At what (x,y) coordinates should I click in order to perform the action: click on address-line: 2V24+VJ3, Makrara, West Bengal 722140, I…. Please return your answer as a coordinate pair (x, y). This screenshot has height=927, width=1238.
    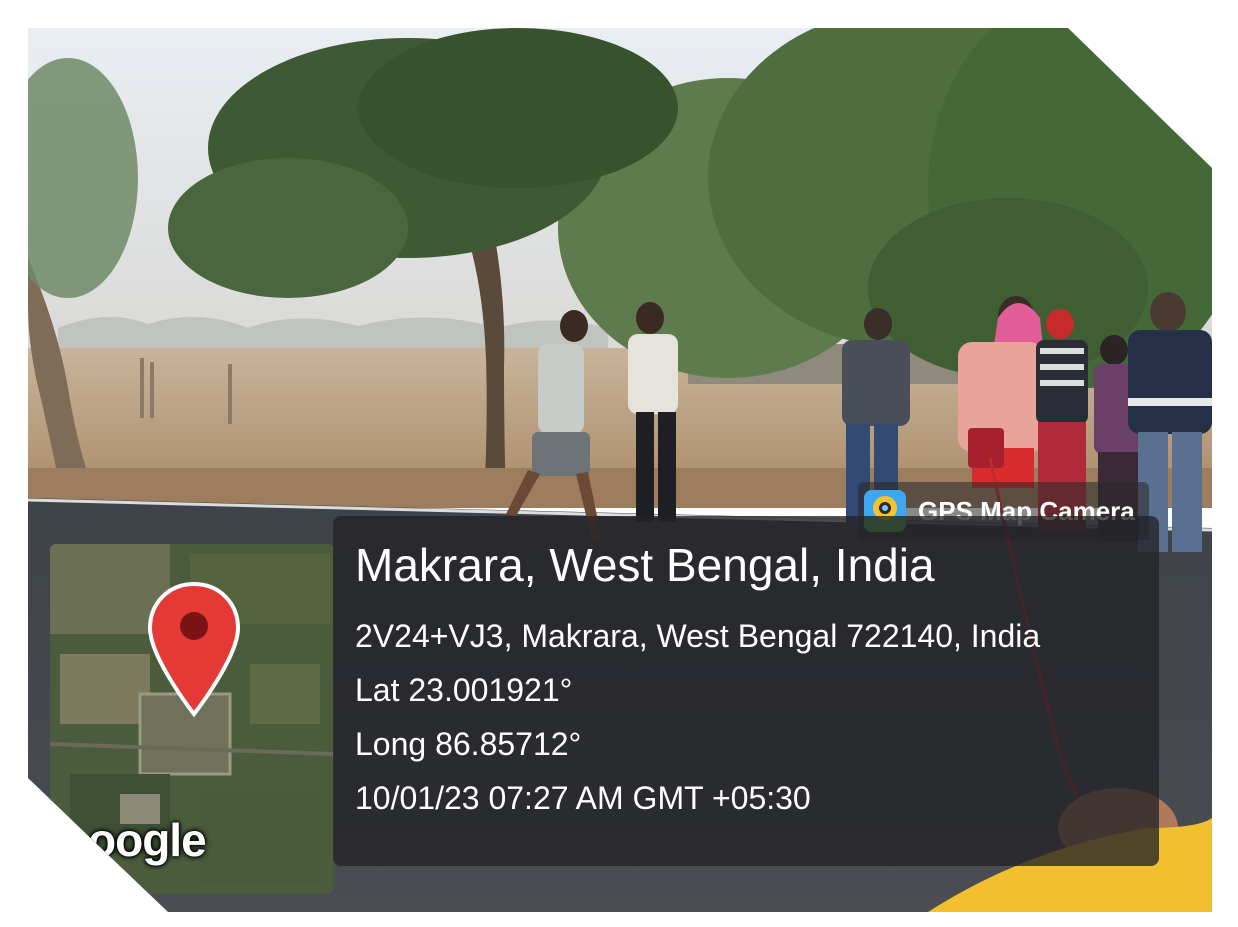
    Looking at the image, I should click on (698, 636).